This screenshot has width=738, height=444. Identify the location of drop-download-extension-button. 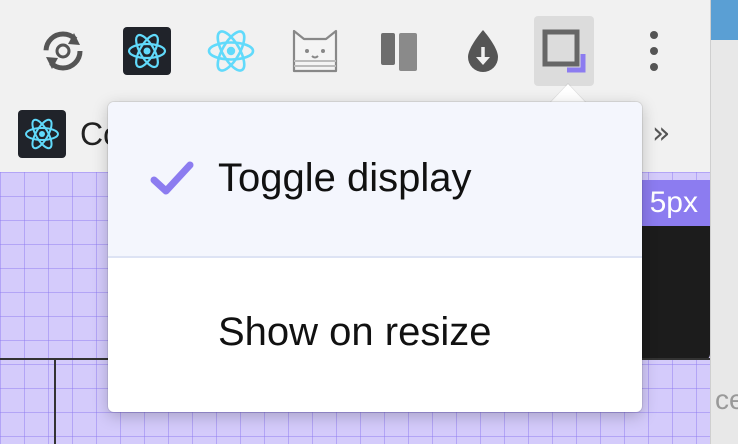
(483, 51).